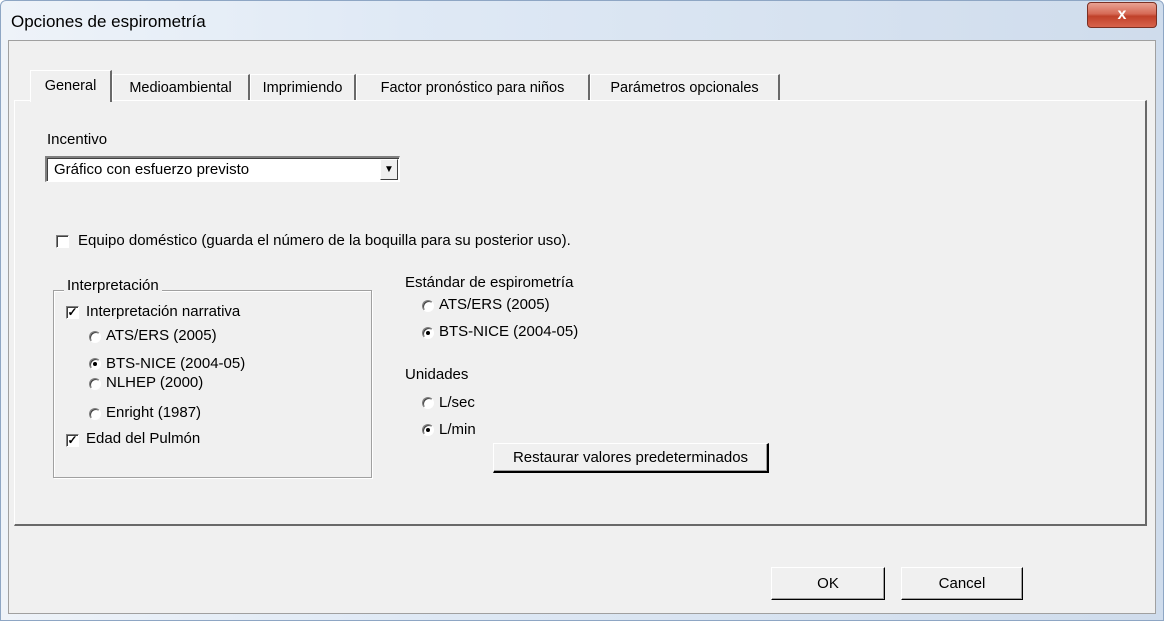  I want to click on standard-radio-label: ATS/ERS (2005), so click(494, 304).